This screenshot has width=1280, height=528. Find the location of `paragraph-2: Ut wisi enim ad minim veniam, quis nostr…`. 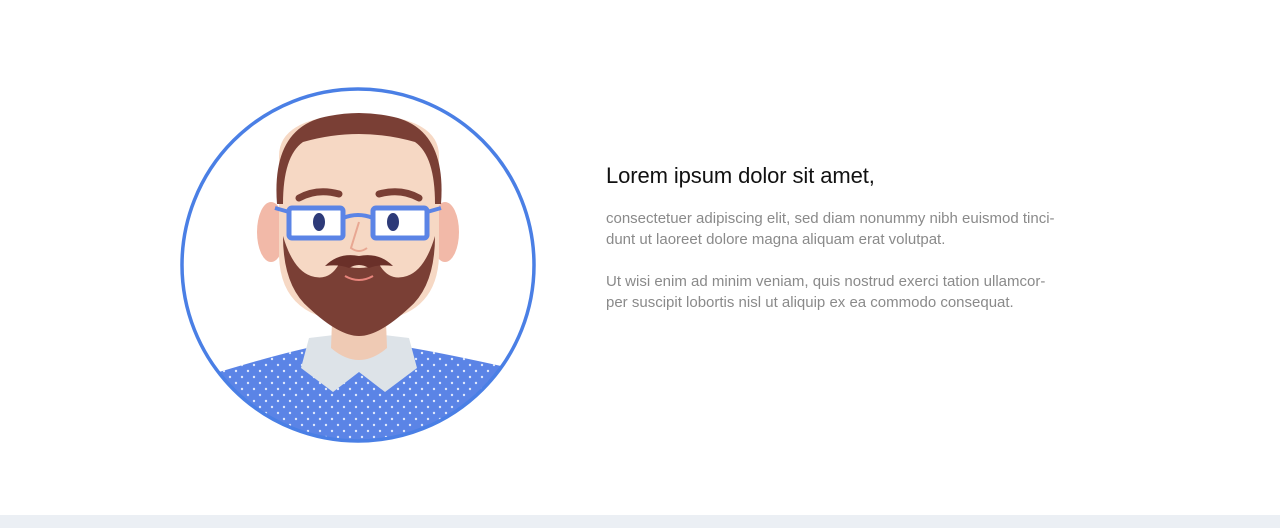

paragraph-2: Ut wisi enim ad minim veniam, quis nostr… is located at coordinates (826, 292).